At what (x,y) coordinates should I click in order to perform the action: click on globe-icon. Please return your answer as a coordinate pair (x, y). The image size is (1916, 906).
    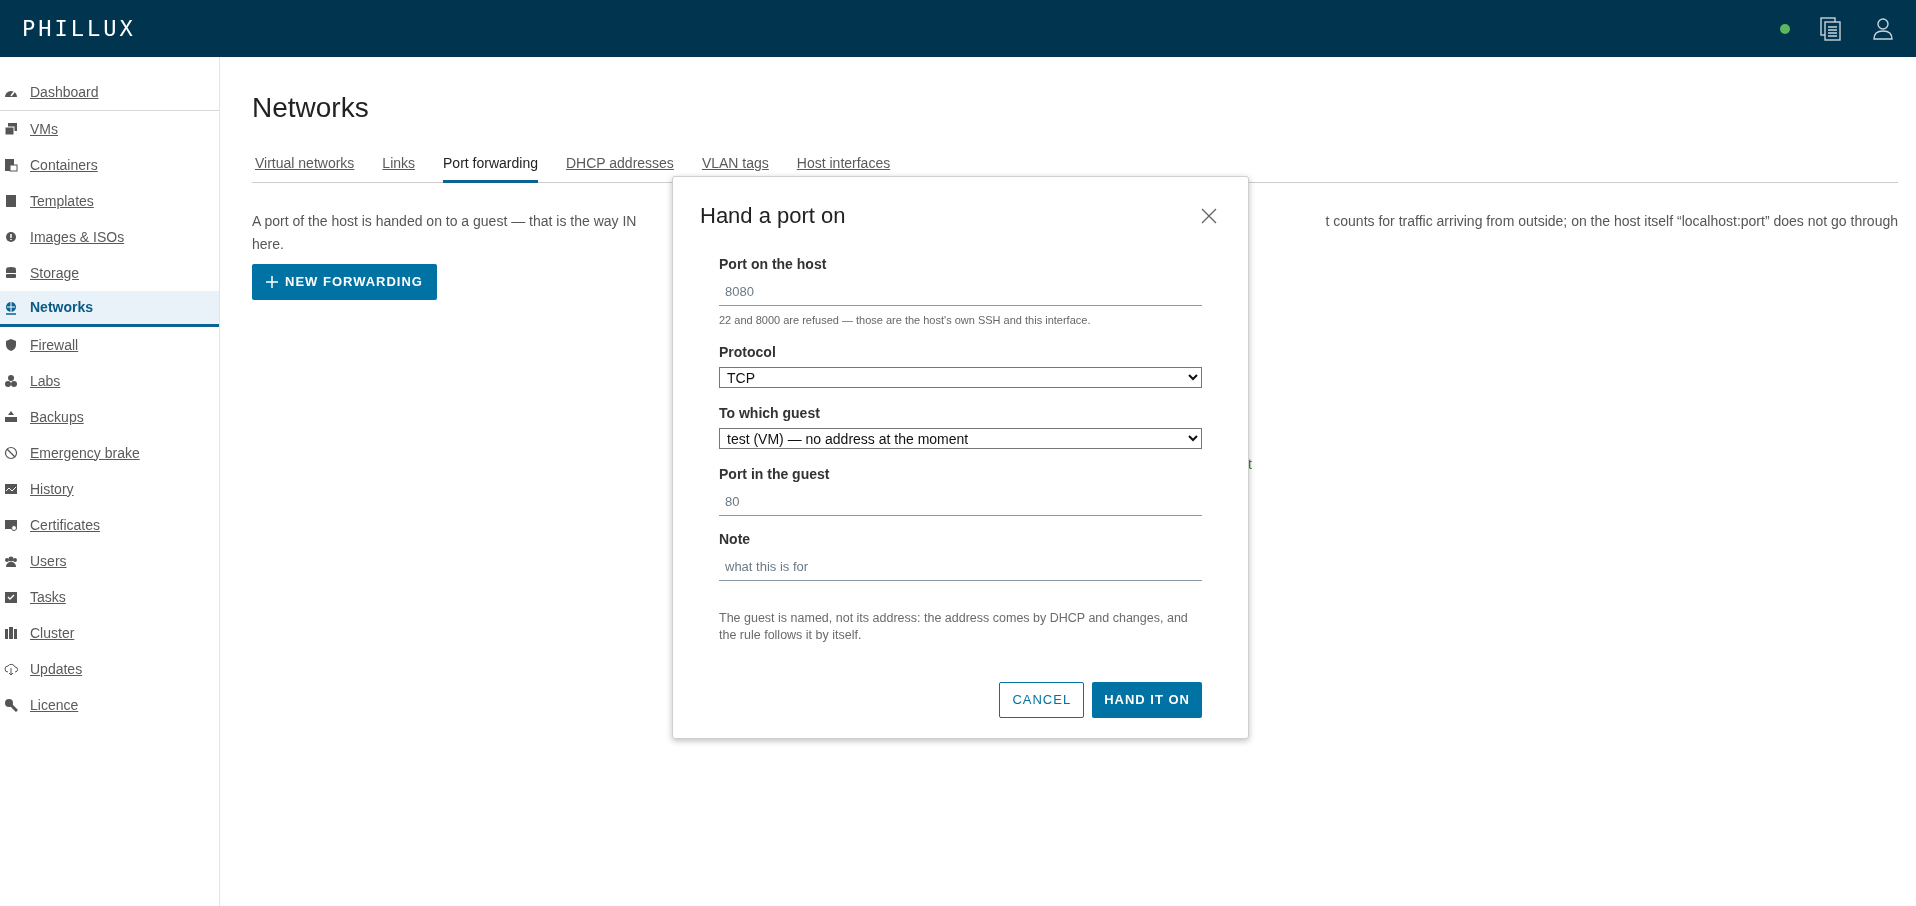
    Looking at the image, I should click on (11, 307).